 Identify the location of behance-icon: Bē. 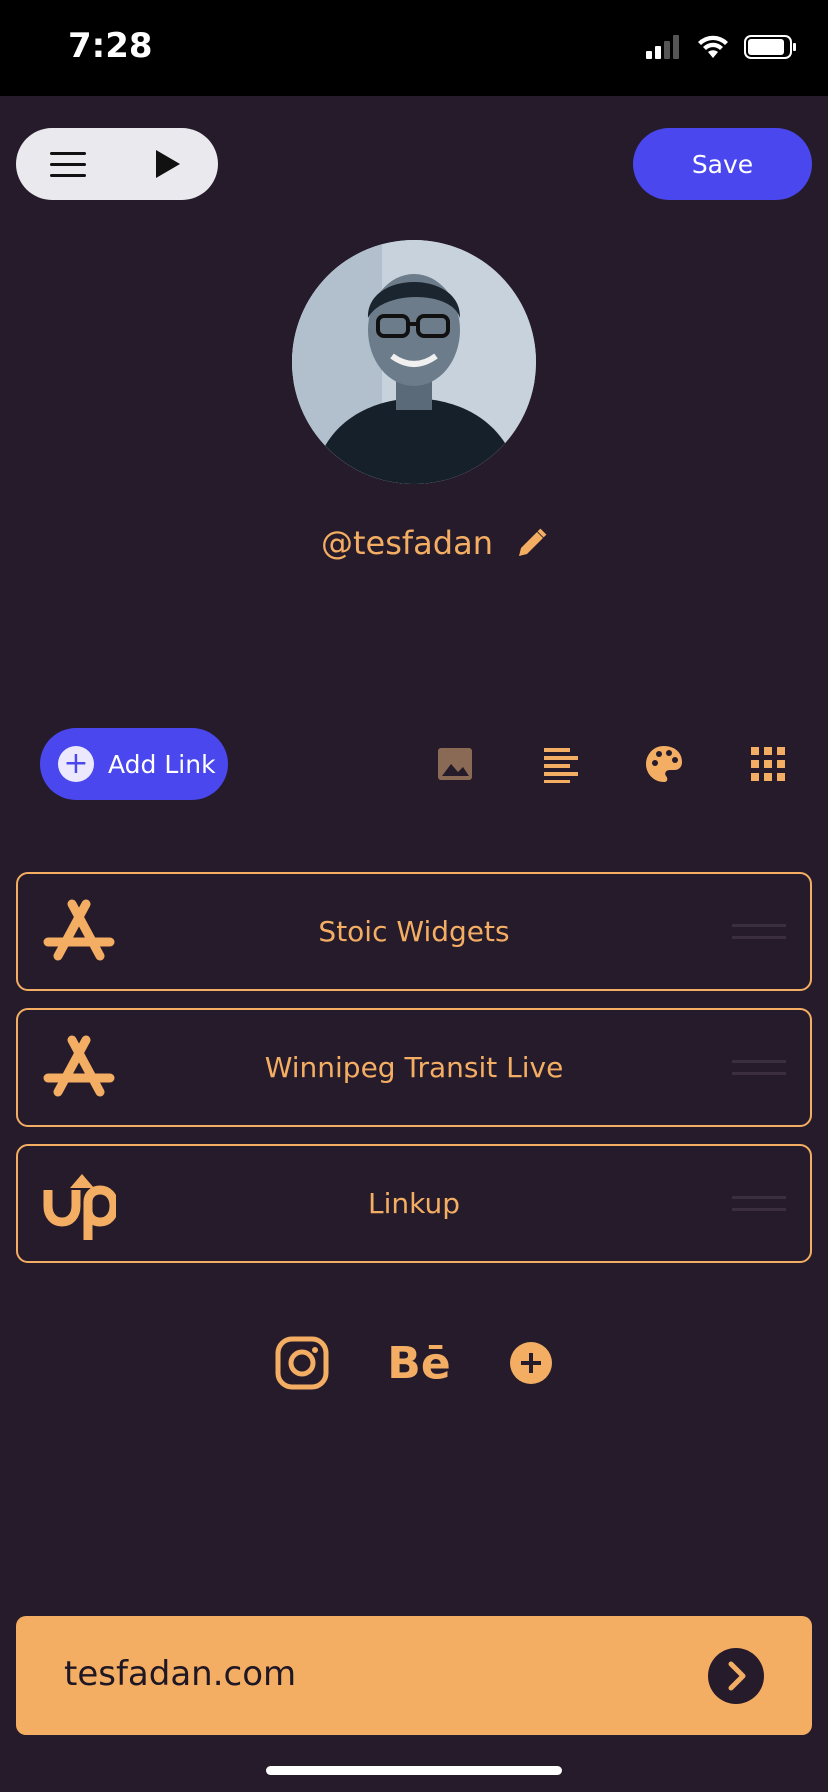
(418, 1363).